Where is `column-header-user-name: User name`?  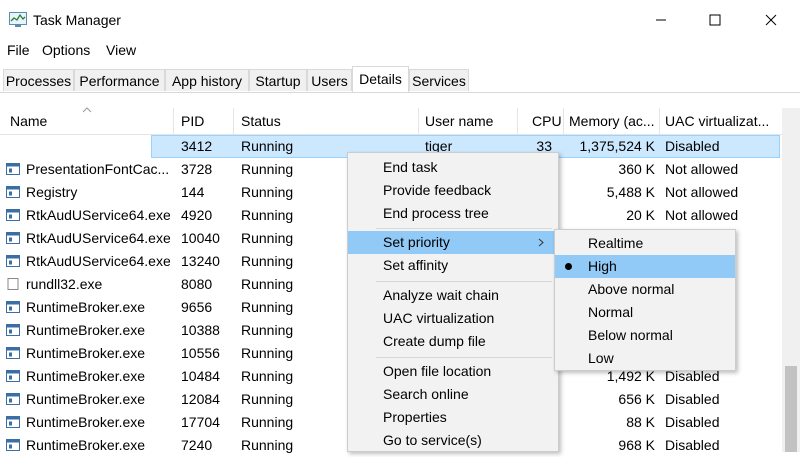
column-header-user-name: User name is located at coordinates (459, 121).